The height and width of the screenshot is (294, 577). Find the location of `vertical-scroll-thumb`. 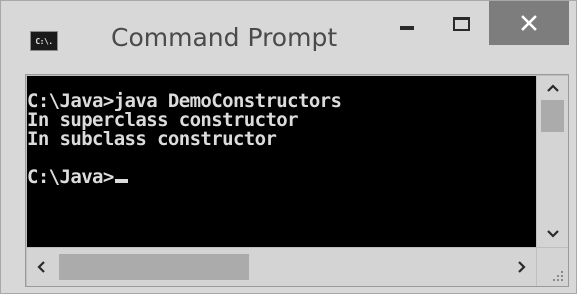

vertical-scroll-thumb is located at coordinates (552, 116).